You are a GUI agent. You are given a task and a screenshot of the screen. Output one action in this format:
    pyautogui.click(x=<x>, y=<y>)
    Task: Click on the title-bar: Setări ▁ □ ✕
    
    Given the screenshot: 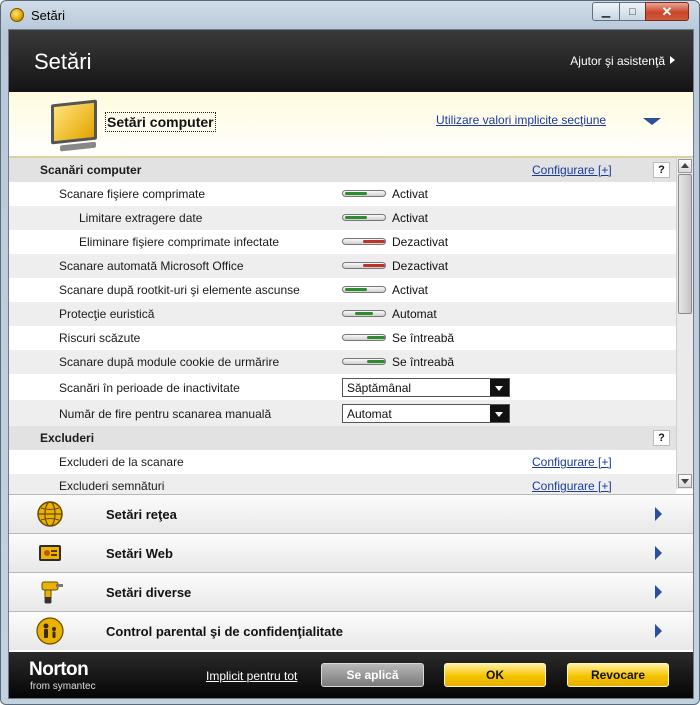 What is the action you would take?
    pyautogui.click(x=350, y=15)
    